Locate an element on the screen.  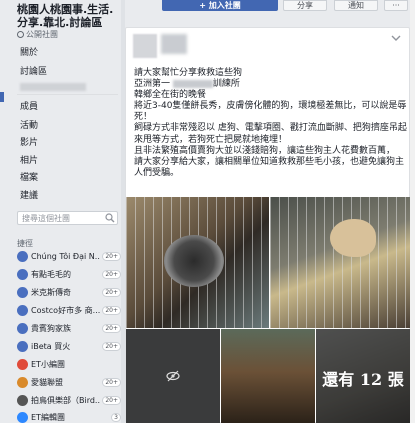
group-action-bar: + 加入社團 分享 通知 ··· is located at coordinates (287, 6).